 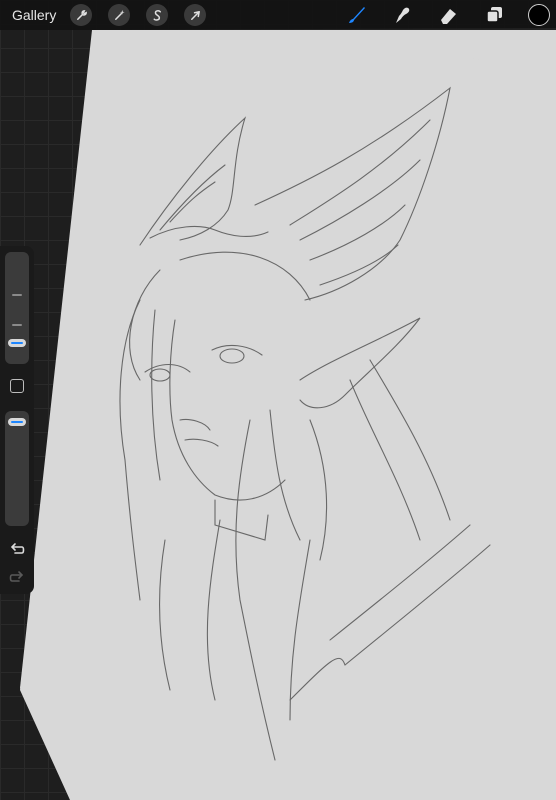 I want to click on right-tools, so click(x=439, y=15).